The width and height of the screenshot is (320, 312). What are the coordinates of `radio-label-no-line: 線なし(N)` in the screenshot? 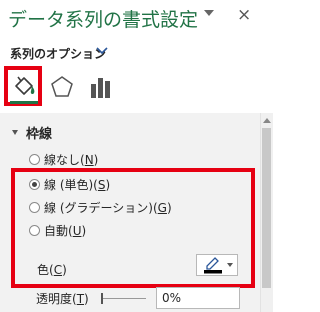 It's located at (71, 159).